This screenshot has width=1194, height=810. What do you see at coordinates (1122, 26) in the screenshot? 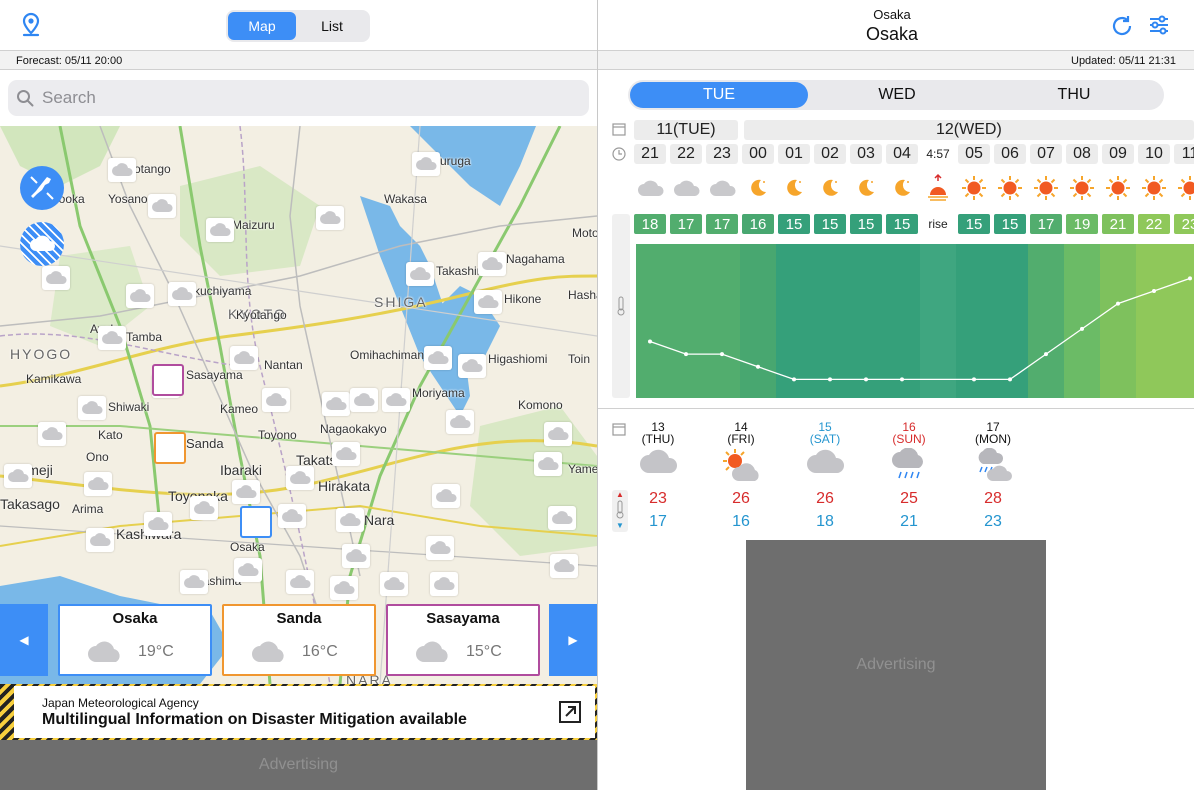
I see `refresh-icon` at bounding box center [1122, 26].